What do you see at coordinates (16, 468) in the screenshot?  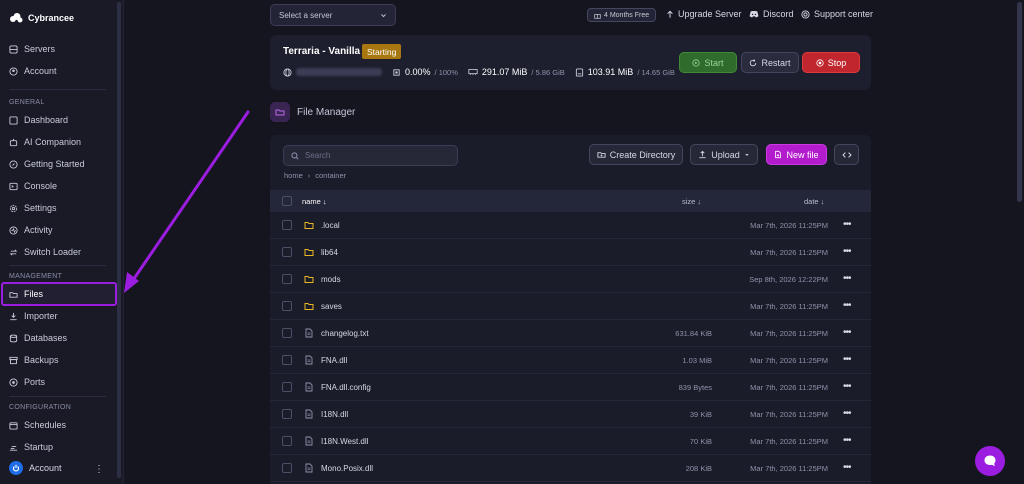 I see `avatar` at bounding box center [16, 468].